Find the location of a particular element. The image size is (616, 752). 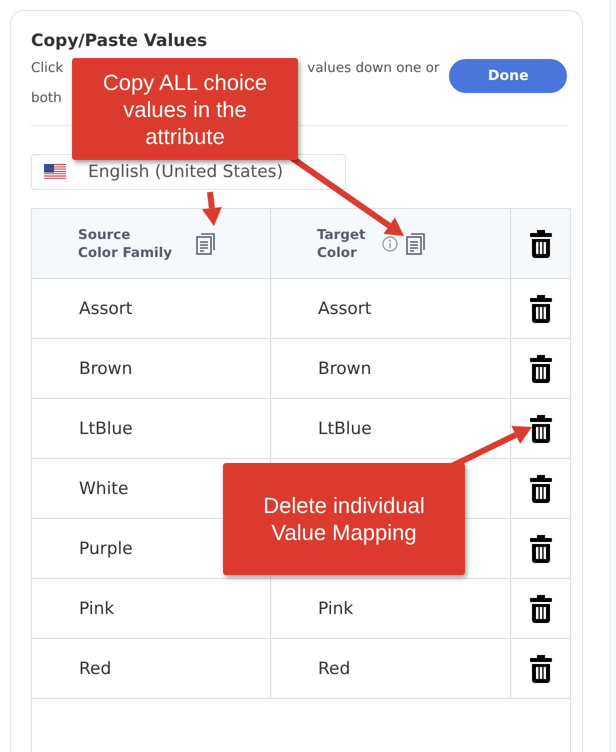

column-header: Source Color Family is located at coordinates (125, 244).